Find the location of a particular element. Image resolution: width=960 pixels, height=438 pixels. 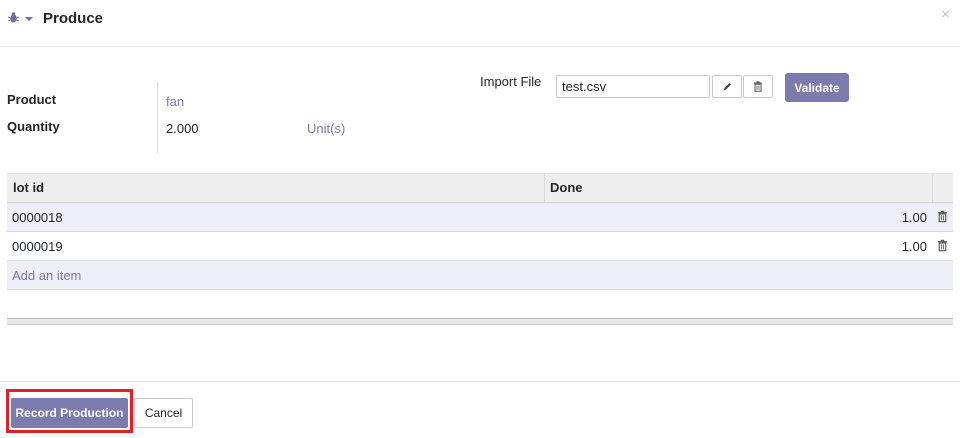

delete-file-button is located at coordinates (758, 86).